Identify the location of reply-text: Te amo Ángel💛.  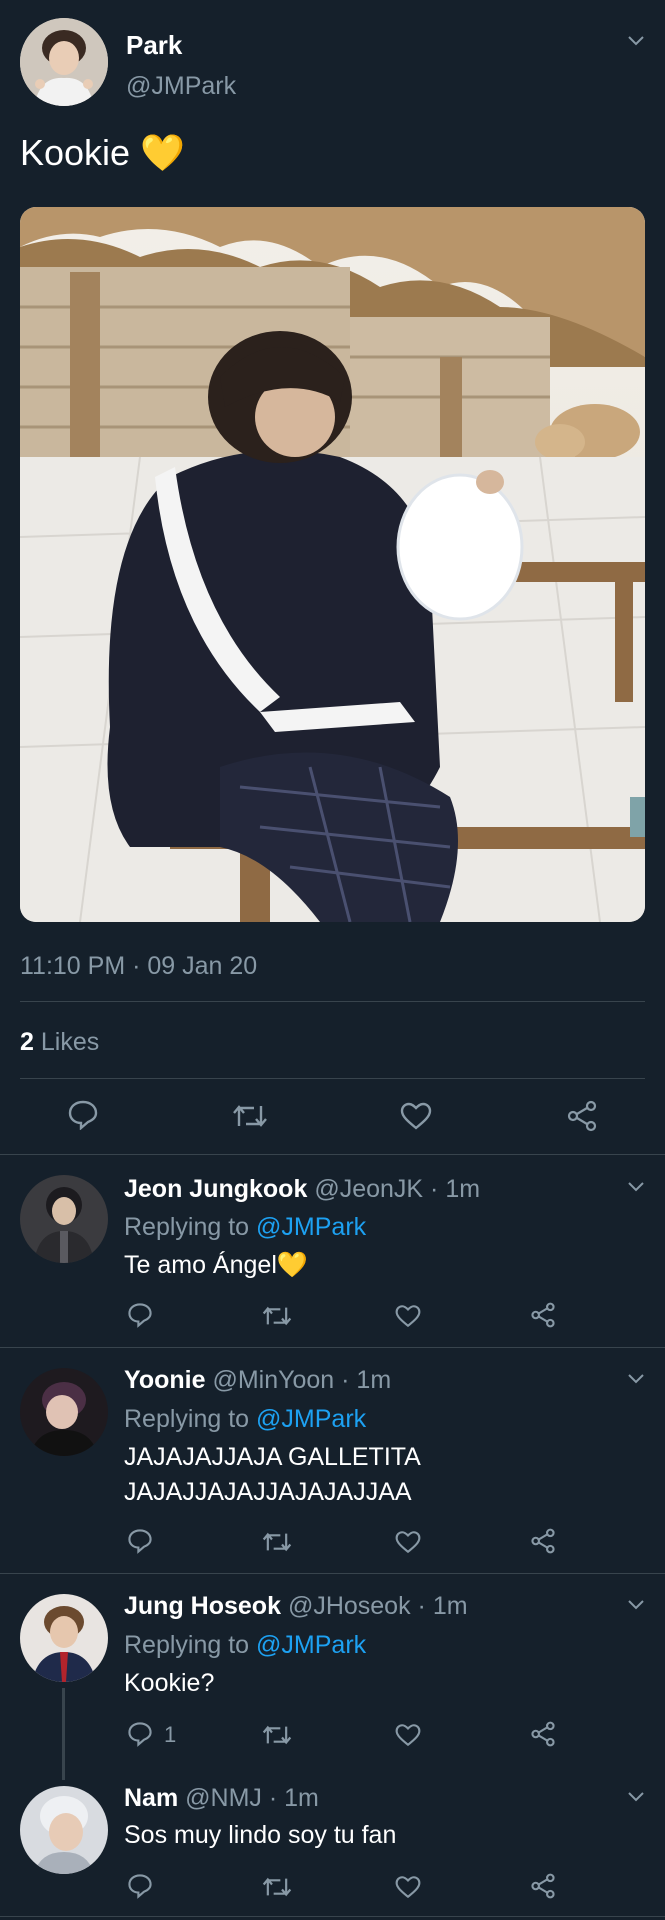
(216, 1265).